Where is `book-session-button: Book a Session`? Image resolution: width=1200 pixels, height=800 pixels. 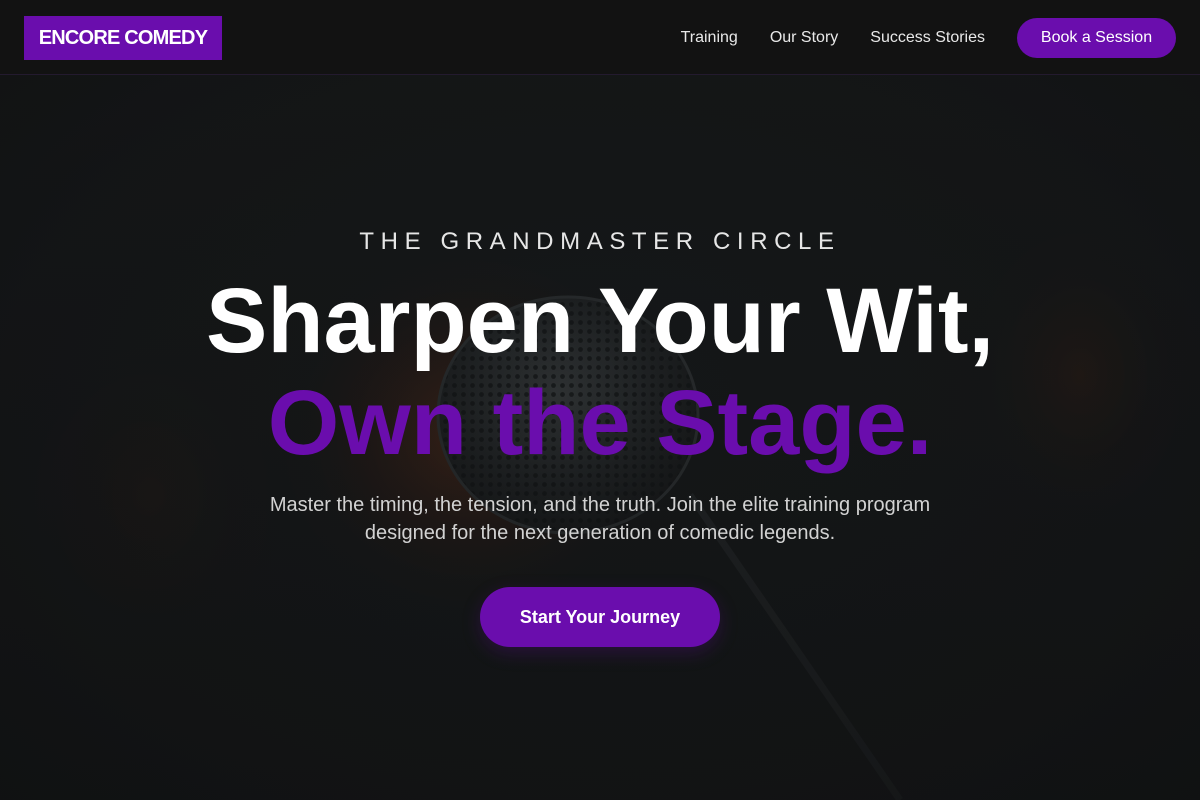 book-session-button: Book a Session is located at coordinates (1096, 38).